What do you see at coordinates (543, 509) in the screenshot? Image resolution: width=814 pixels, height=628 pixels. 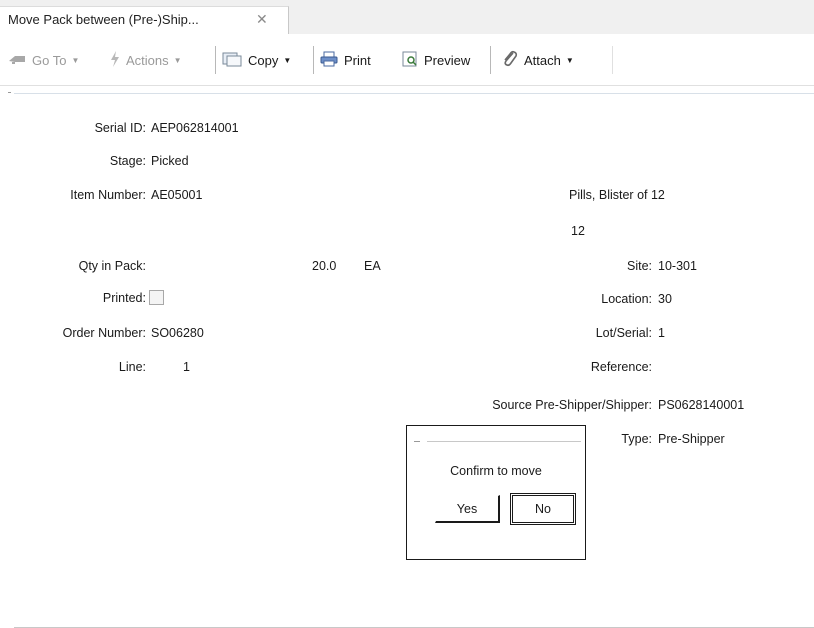 I see `no-button: No` at bounding box center [543, 509].